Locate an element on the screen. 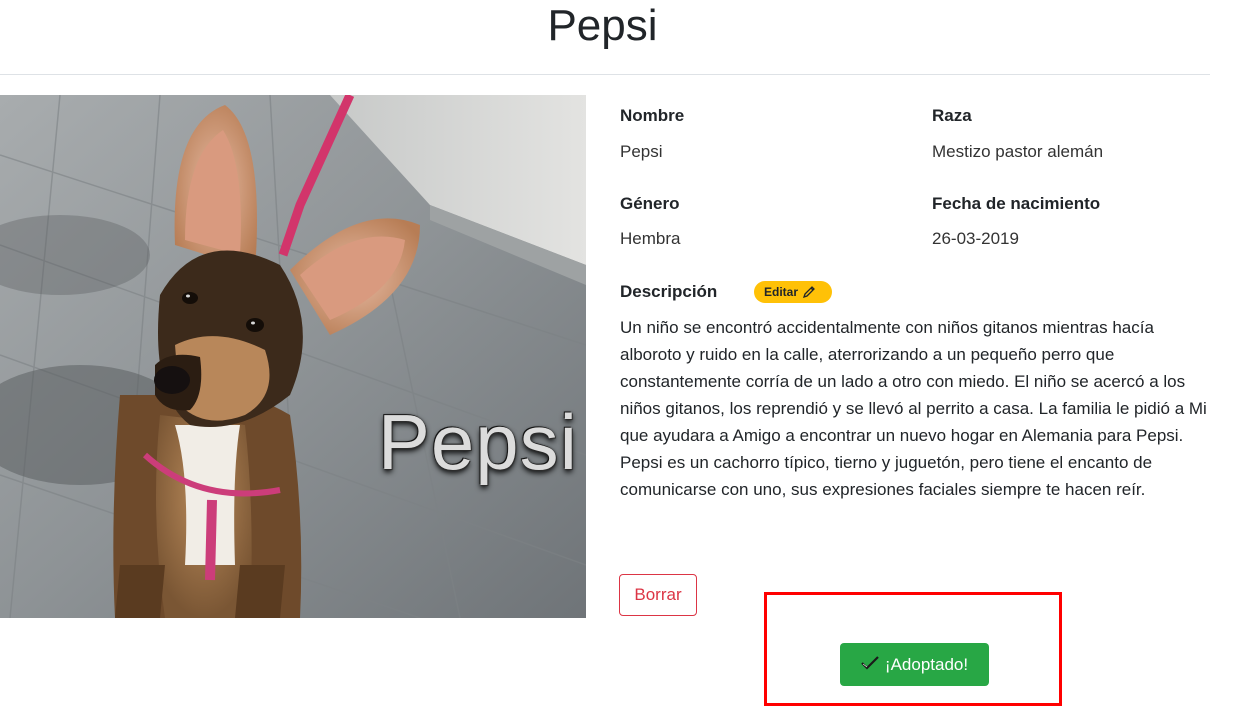 The width and height of the screenshot is (1240, 713). genero-value: Hembra is located at coordinates (650, 238).